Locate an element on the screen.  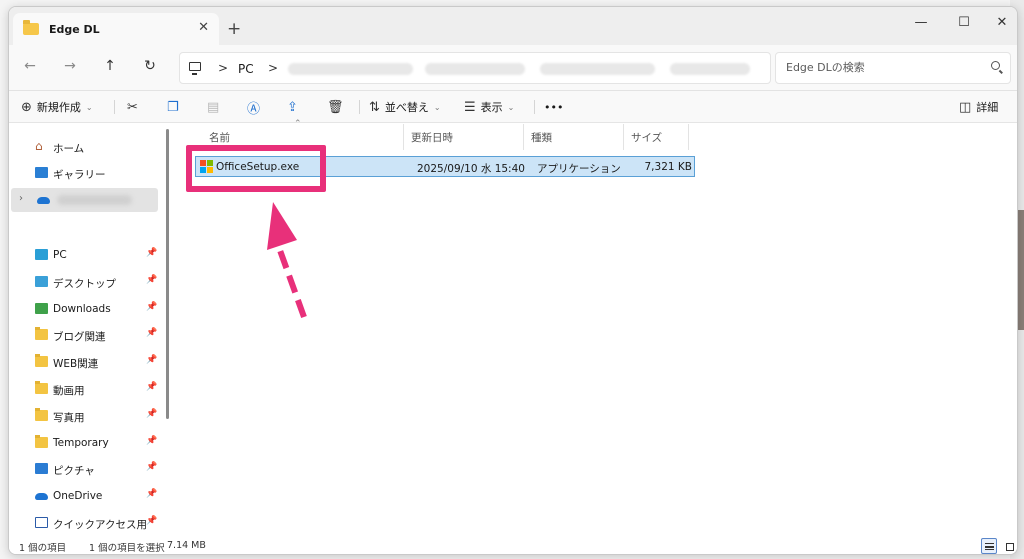
tab-title: Edge DL is located at coordinates (74, 29).